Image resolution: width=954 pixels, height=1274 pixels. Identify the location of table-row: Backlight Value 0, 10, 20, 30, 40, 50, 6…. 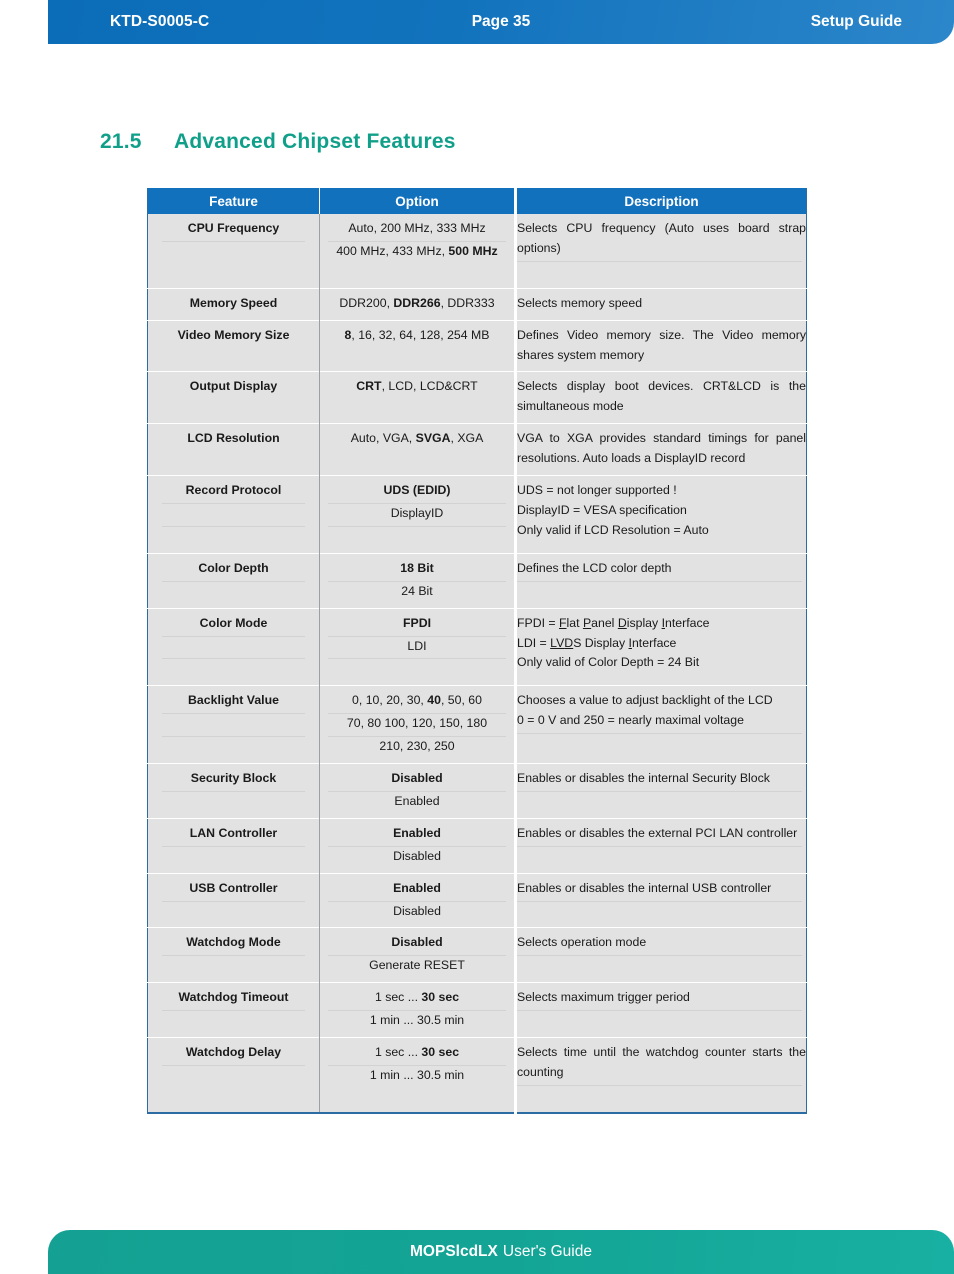
(477, 724).